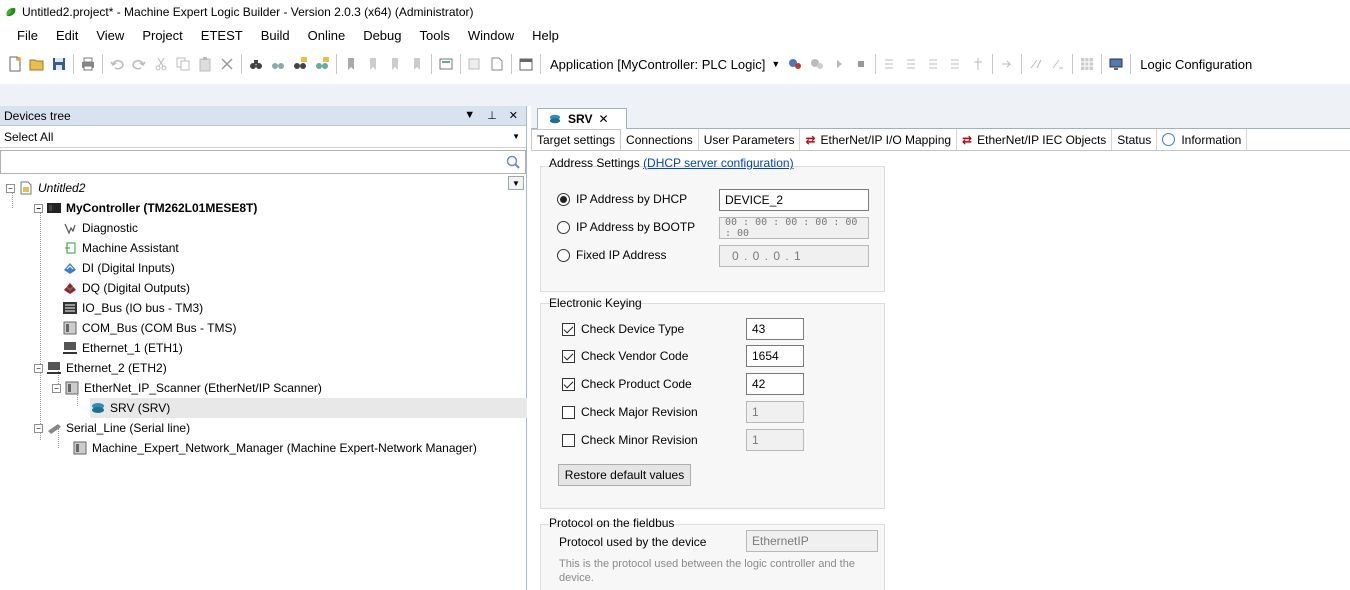 This screenshot has height=590, width=1350. Describe the element at coordinates (630, 440) in the screenshot. I see `check-minor-revision: Check Minor Revision` at that location.